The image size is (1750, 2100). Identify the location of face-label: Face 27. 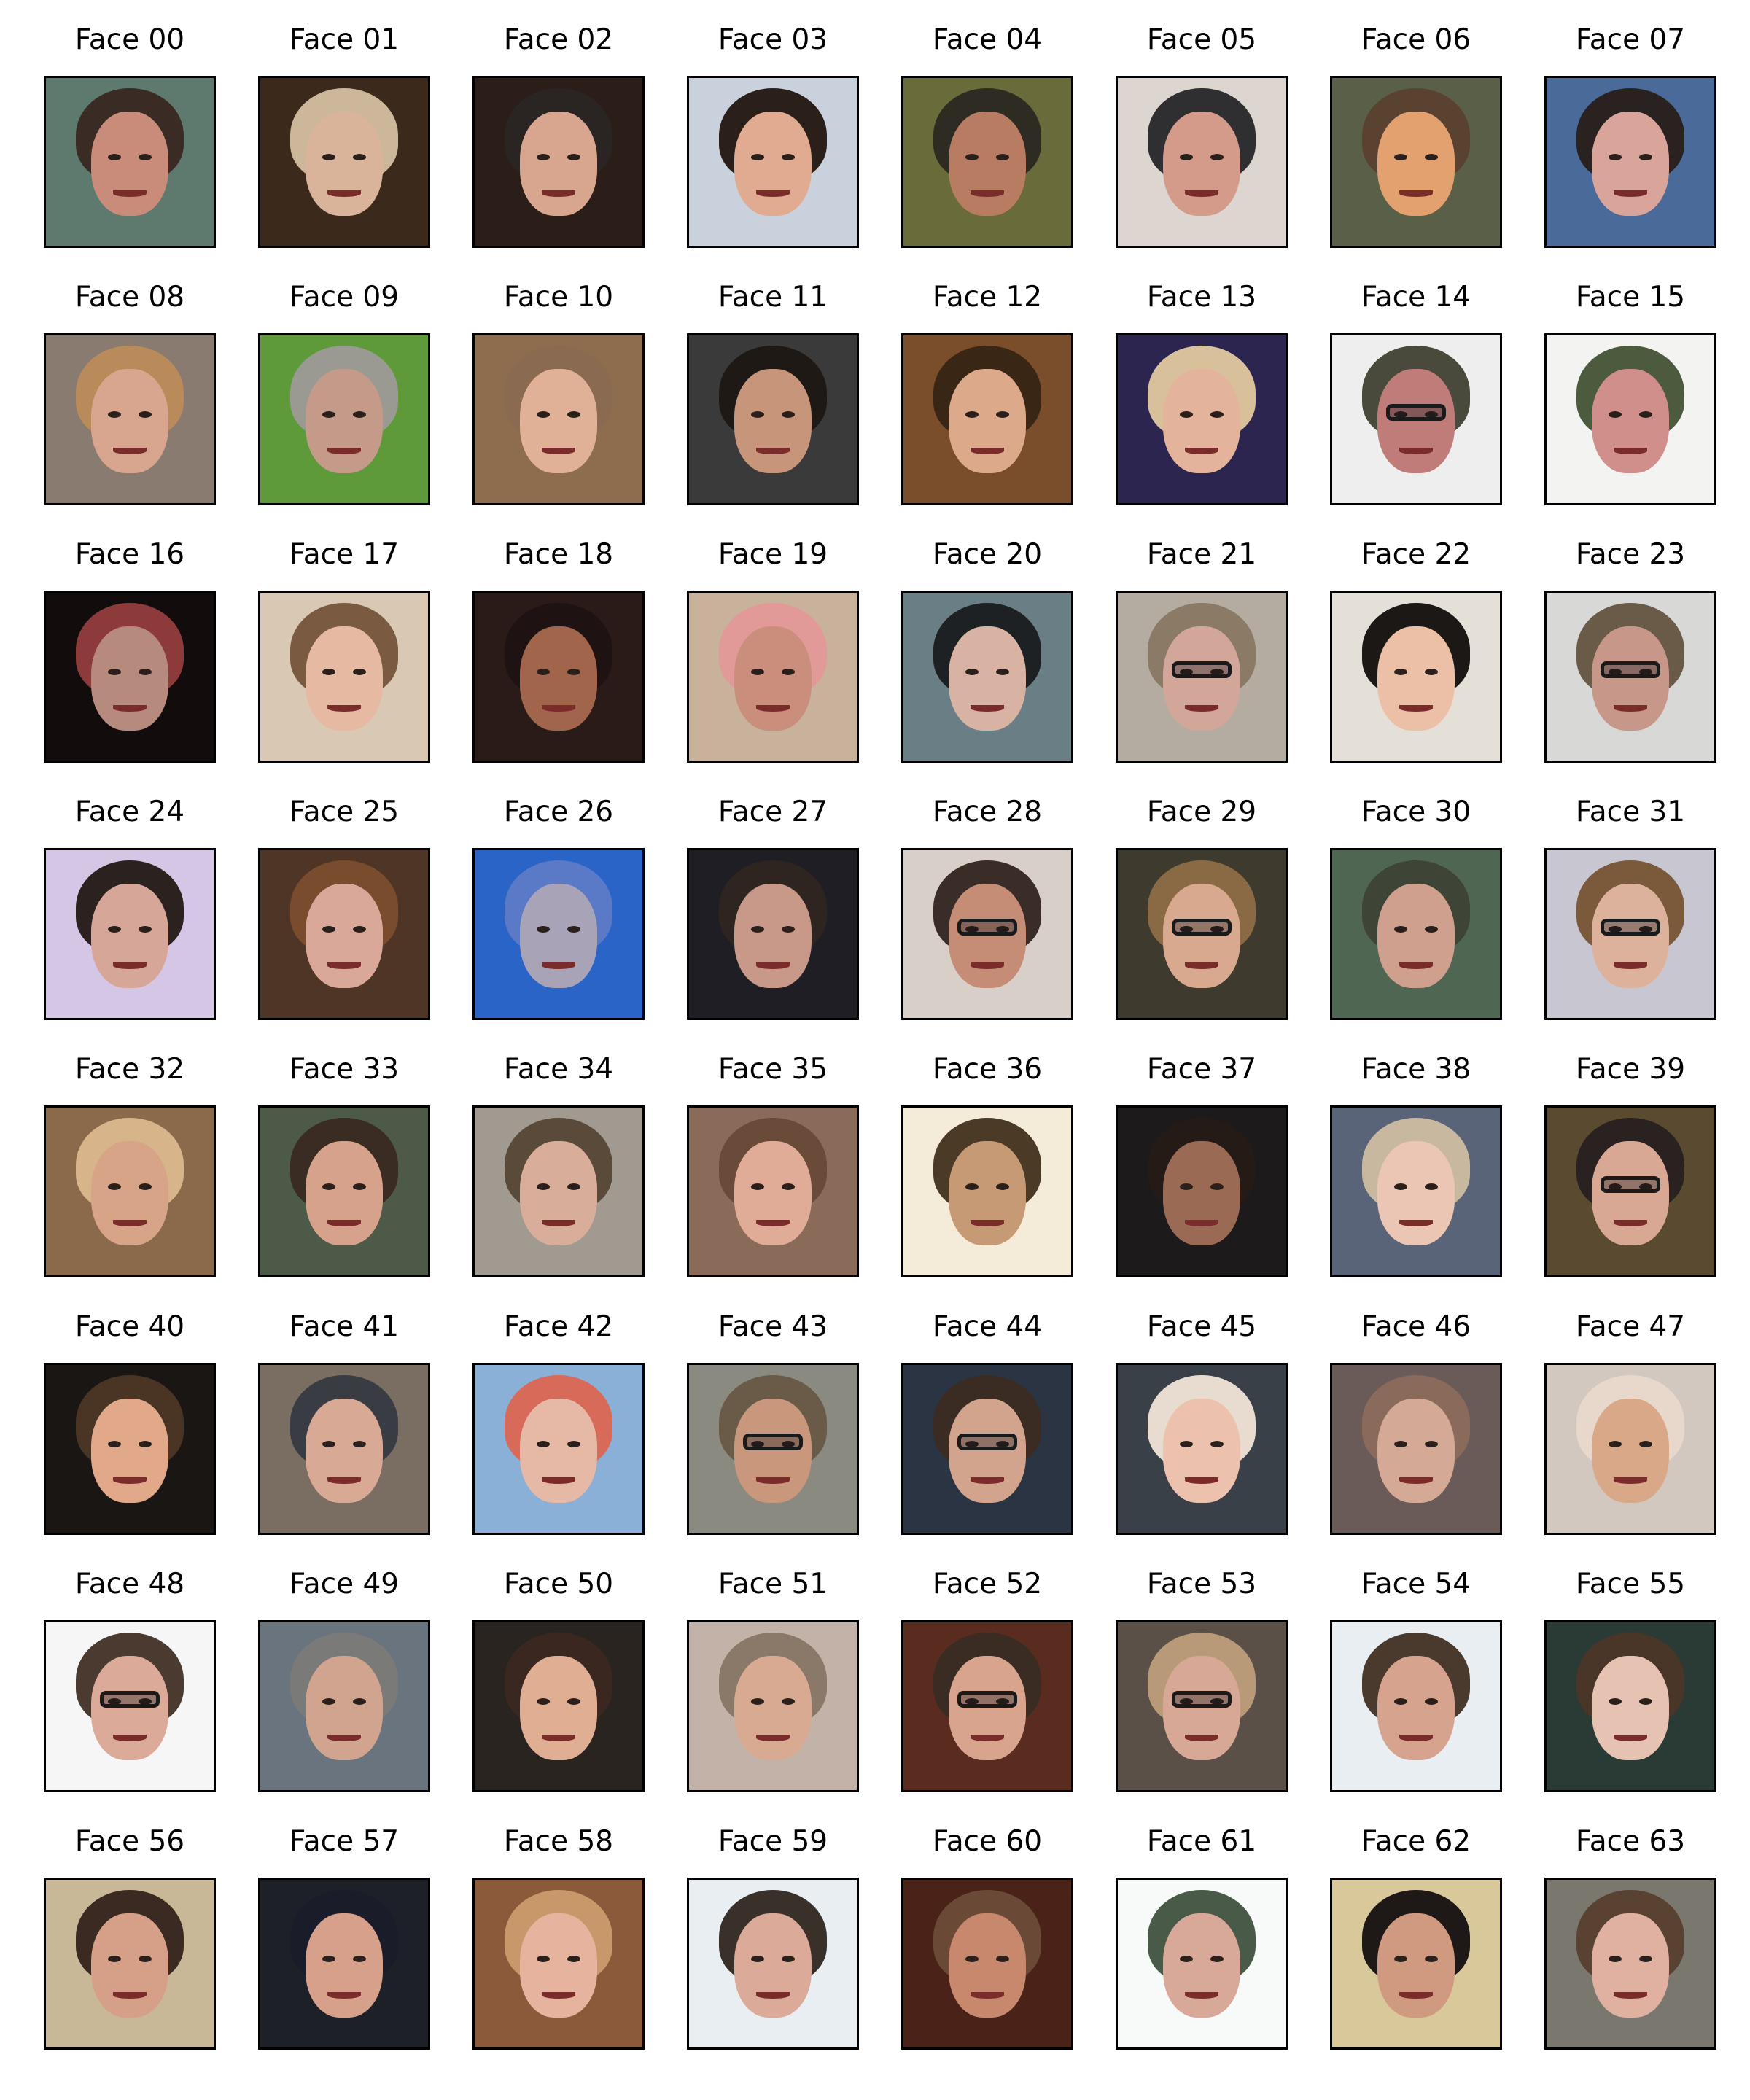
(773, 812).